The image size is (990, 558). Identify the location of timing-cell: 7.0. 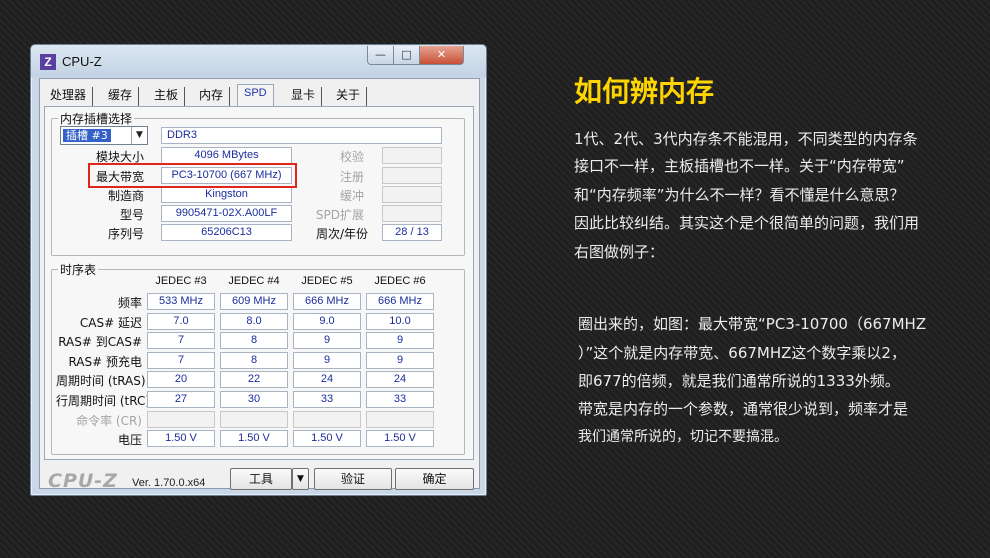
(181, 321).